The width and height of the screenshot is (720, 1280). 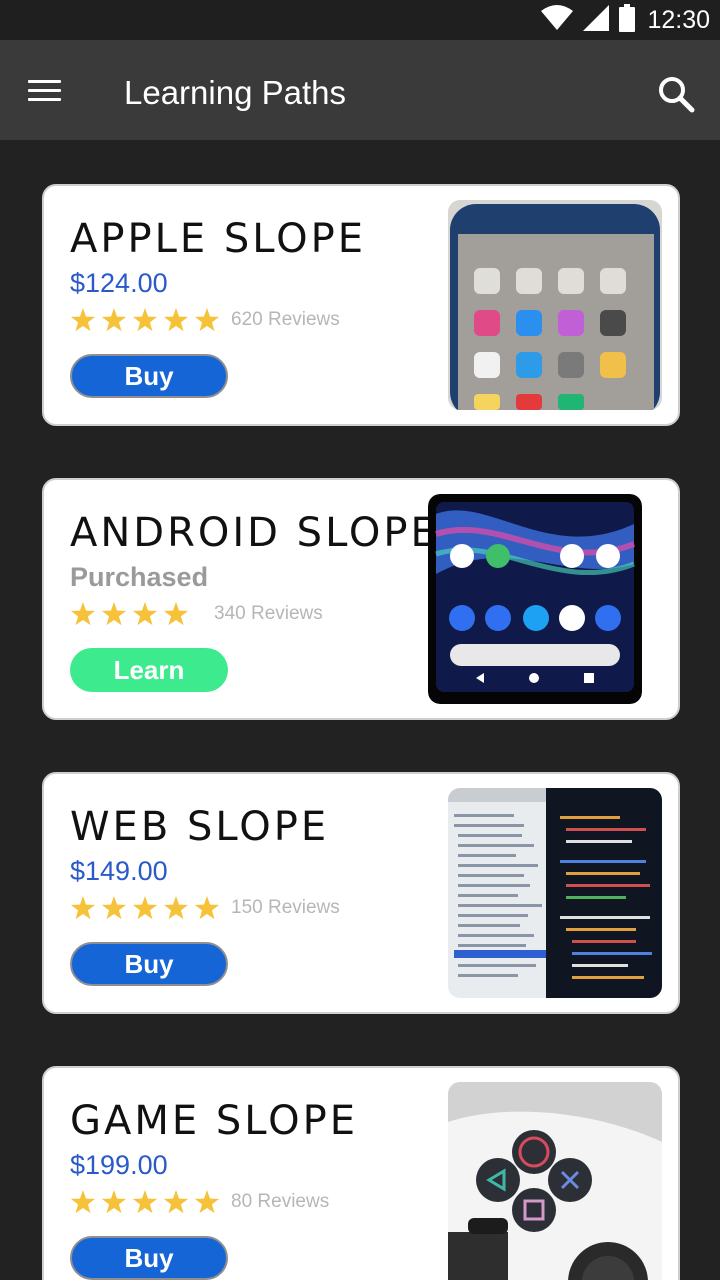 I want to click on course-card: GAME SLOPE $199.00 80 Reviews Buy, so click(x=361, y=1173).